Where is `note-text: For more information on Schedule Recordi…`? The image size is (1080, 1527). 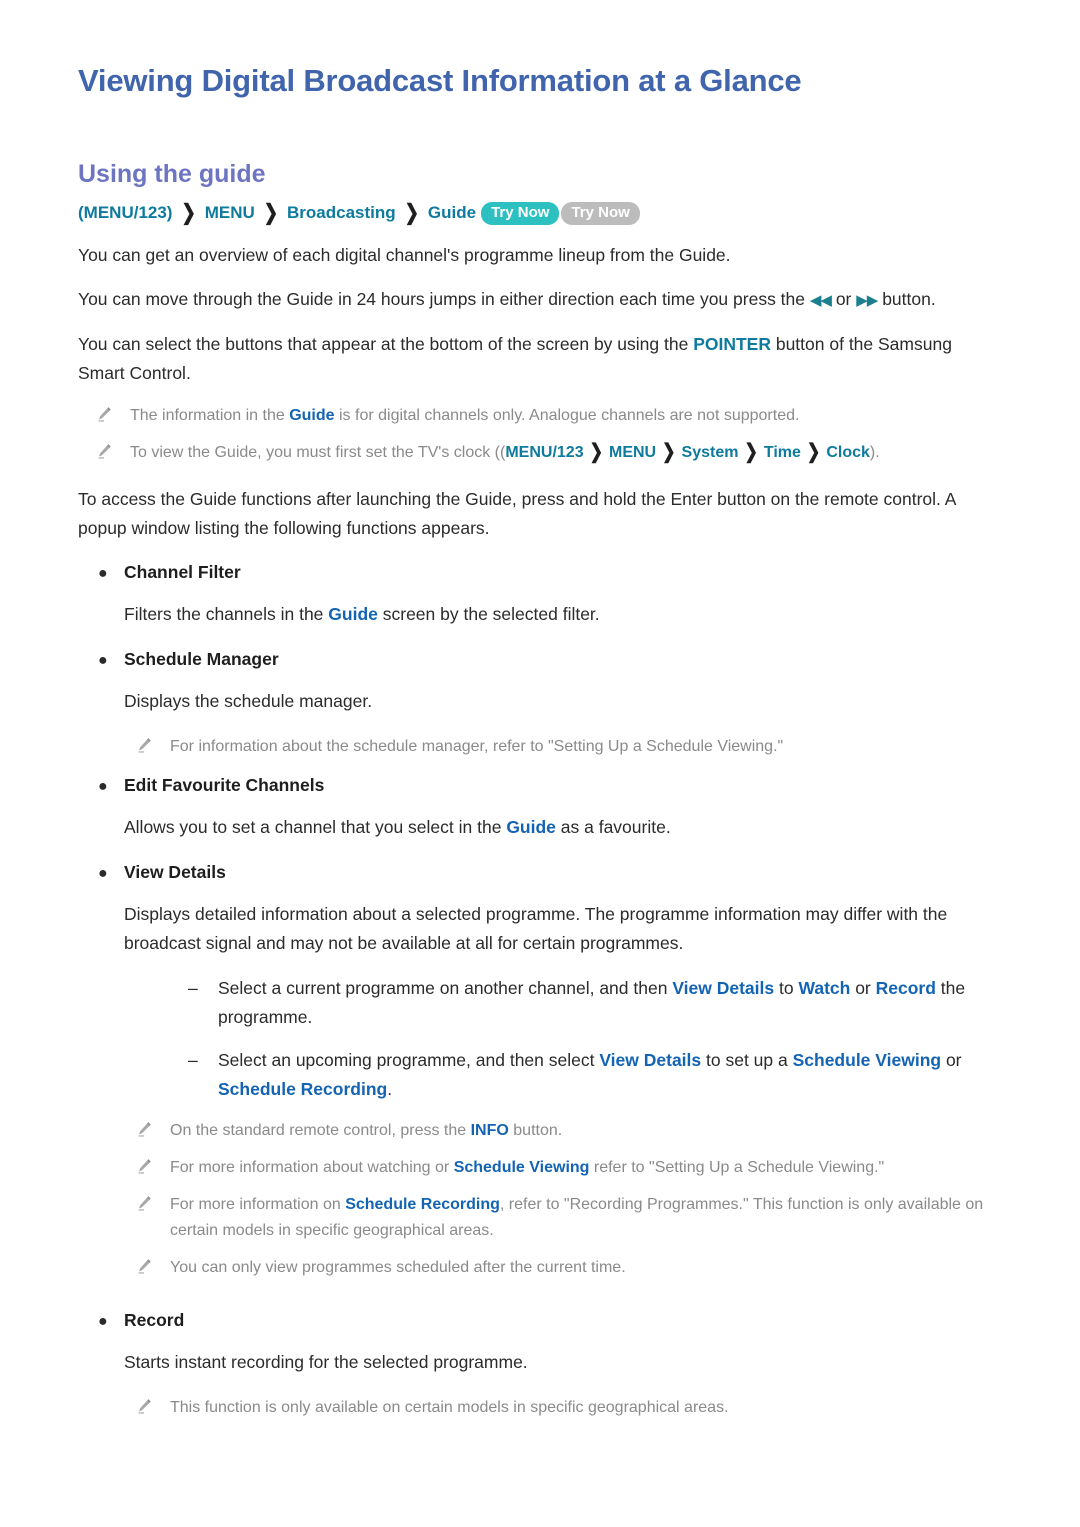 note-text: For more information on Schedule Recordi… is located at coordinates (595, 1218).